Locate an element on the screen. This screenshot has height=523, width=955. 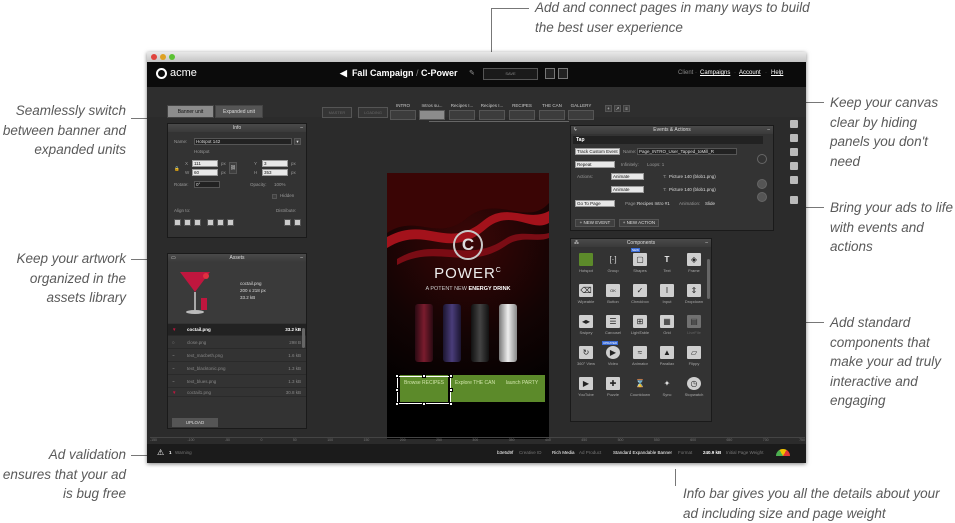
layers-panel-toggle-icon is located at coordinates (794, 138).